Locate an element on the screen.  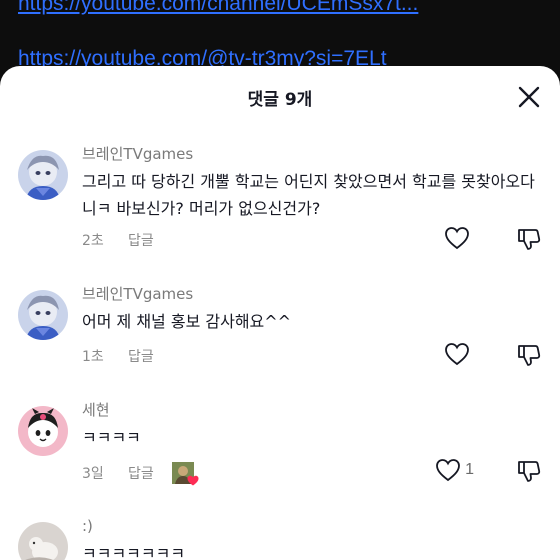
heart-badge-icon is located at coordinates (193, 480).